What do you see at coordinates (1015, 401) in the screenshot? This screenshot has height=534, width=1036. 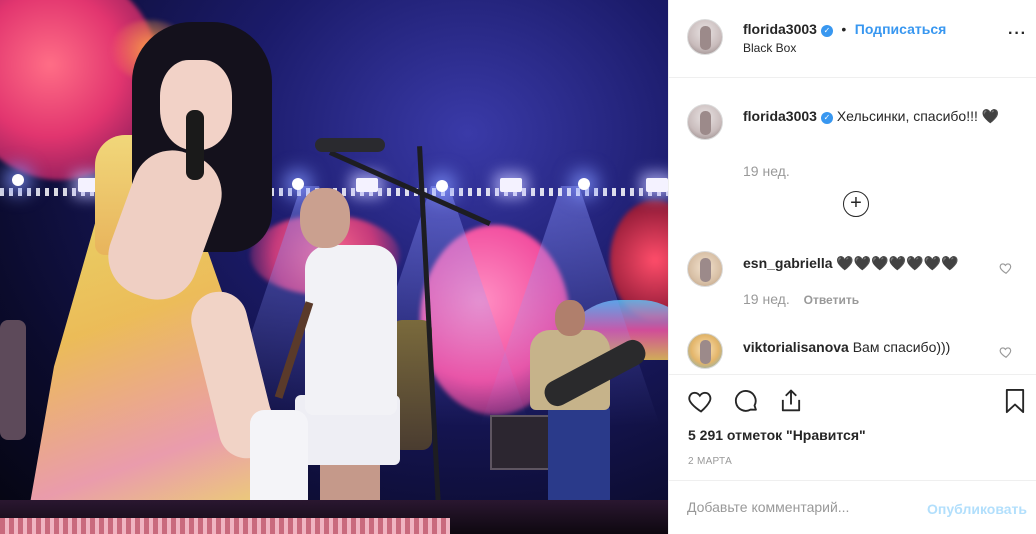 I see `bookmark-icon` at bounding box center [1015, 401].